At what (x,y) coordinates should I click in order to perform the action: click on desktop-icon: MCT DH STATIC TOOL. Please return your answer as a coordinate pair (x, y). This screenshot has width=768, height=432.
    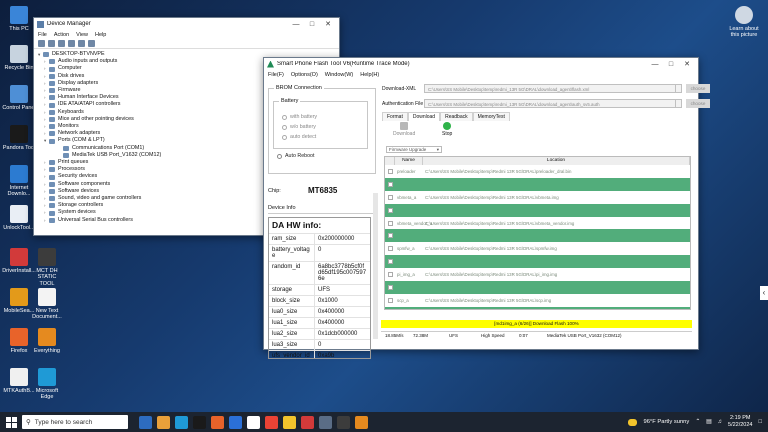
    Looking at the image, I should click on (47, 267).